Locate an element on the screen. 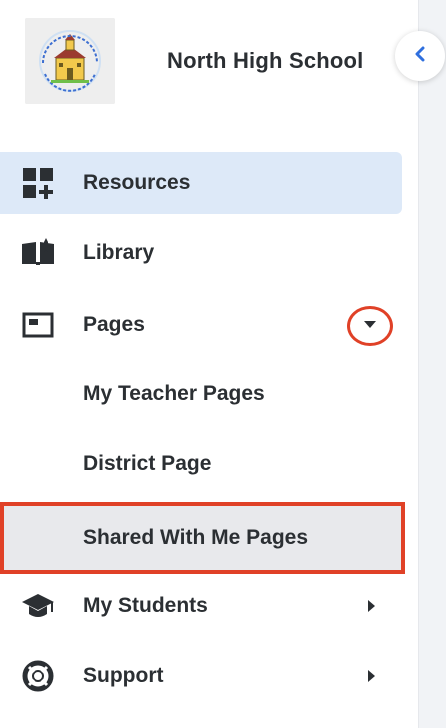  sidebar-subitem-district-page: District Page is located at coordinates (201, 464).